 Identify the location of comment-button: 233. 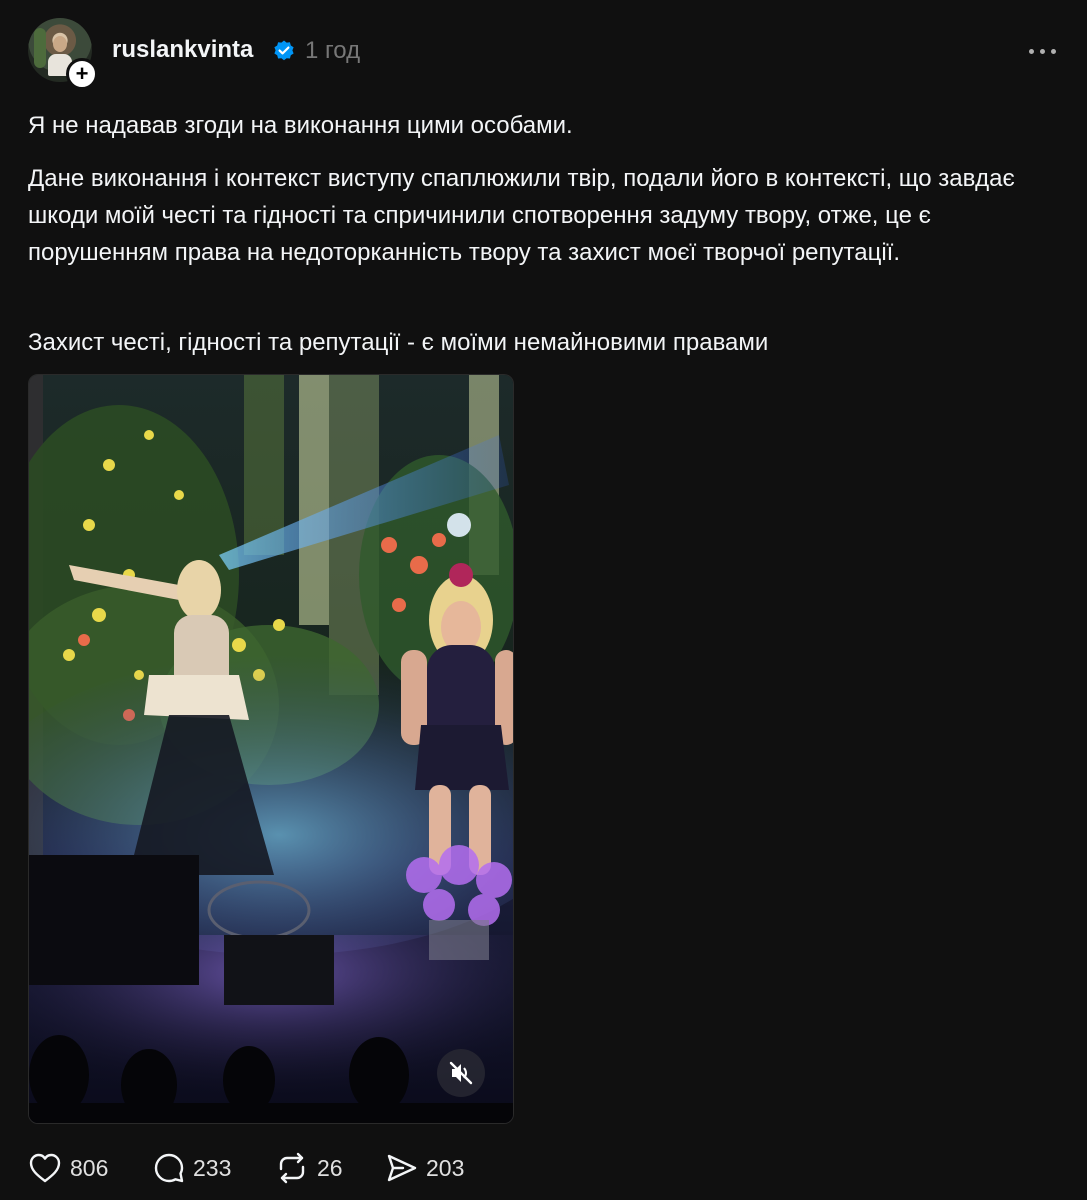
(192, 1168).